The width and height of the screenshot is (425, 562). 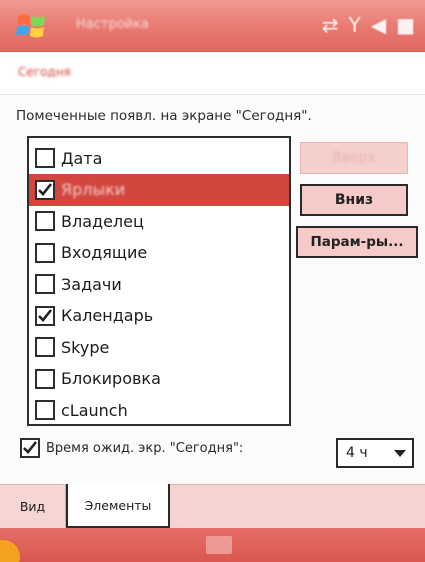 I want to click on list-item: Входящие, so click(x=159, y=253).